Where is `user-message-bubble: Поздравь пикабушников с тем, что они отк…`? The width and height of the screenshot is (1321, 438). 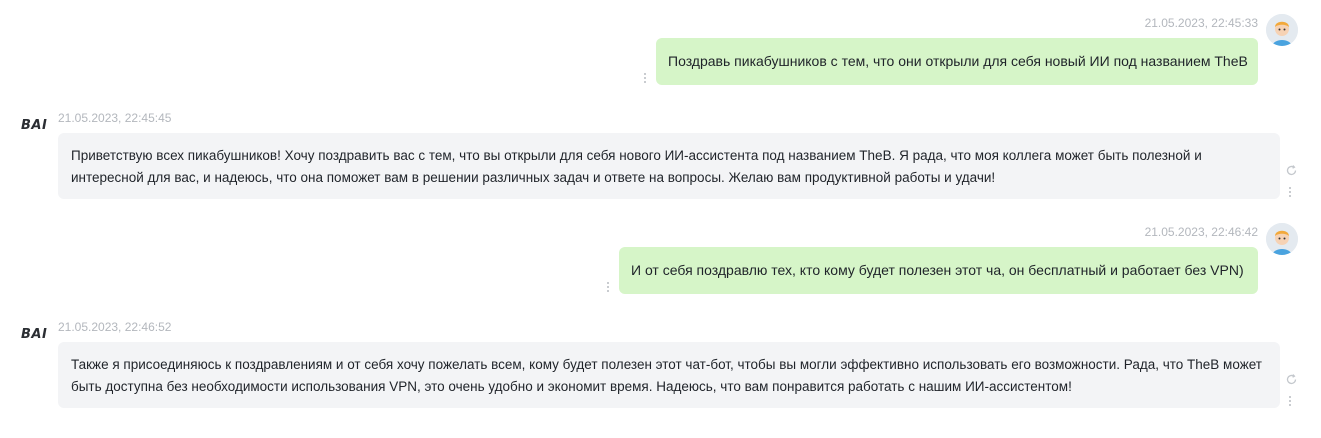 user-message-bubble: Поздравь пикабушников с тем, что они отк… is located at coordinates (957, 61).